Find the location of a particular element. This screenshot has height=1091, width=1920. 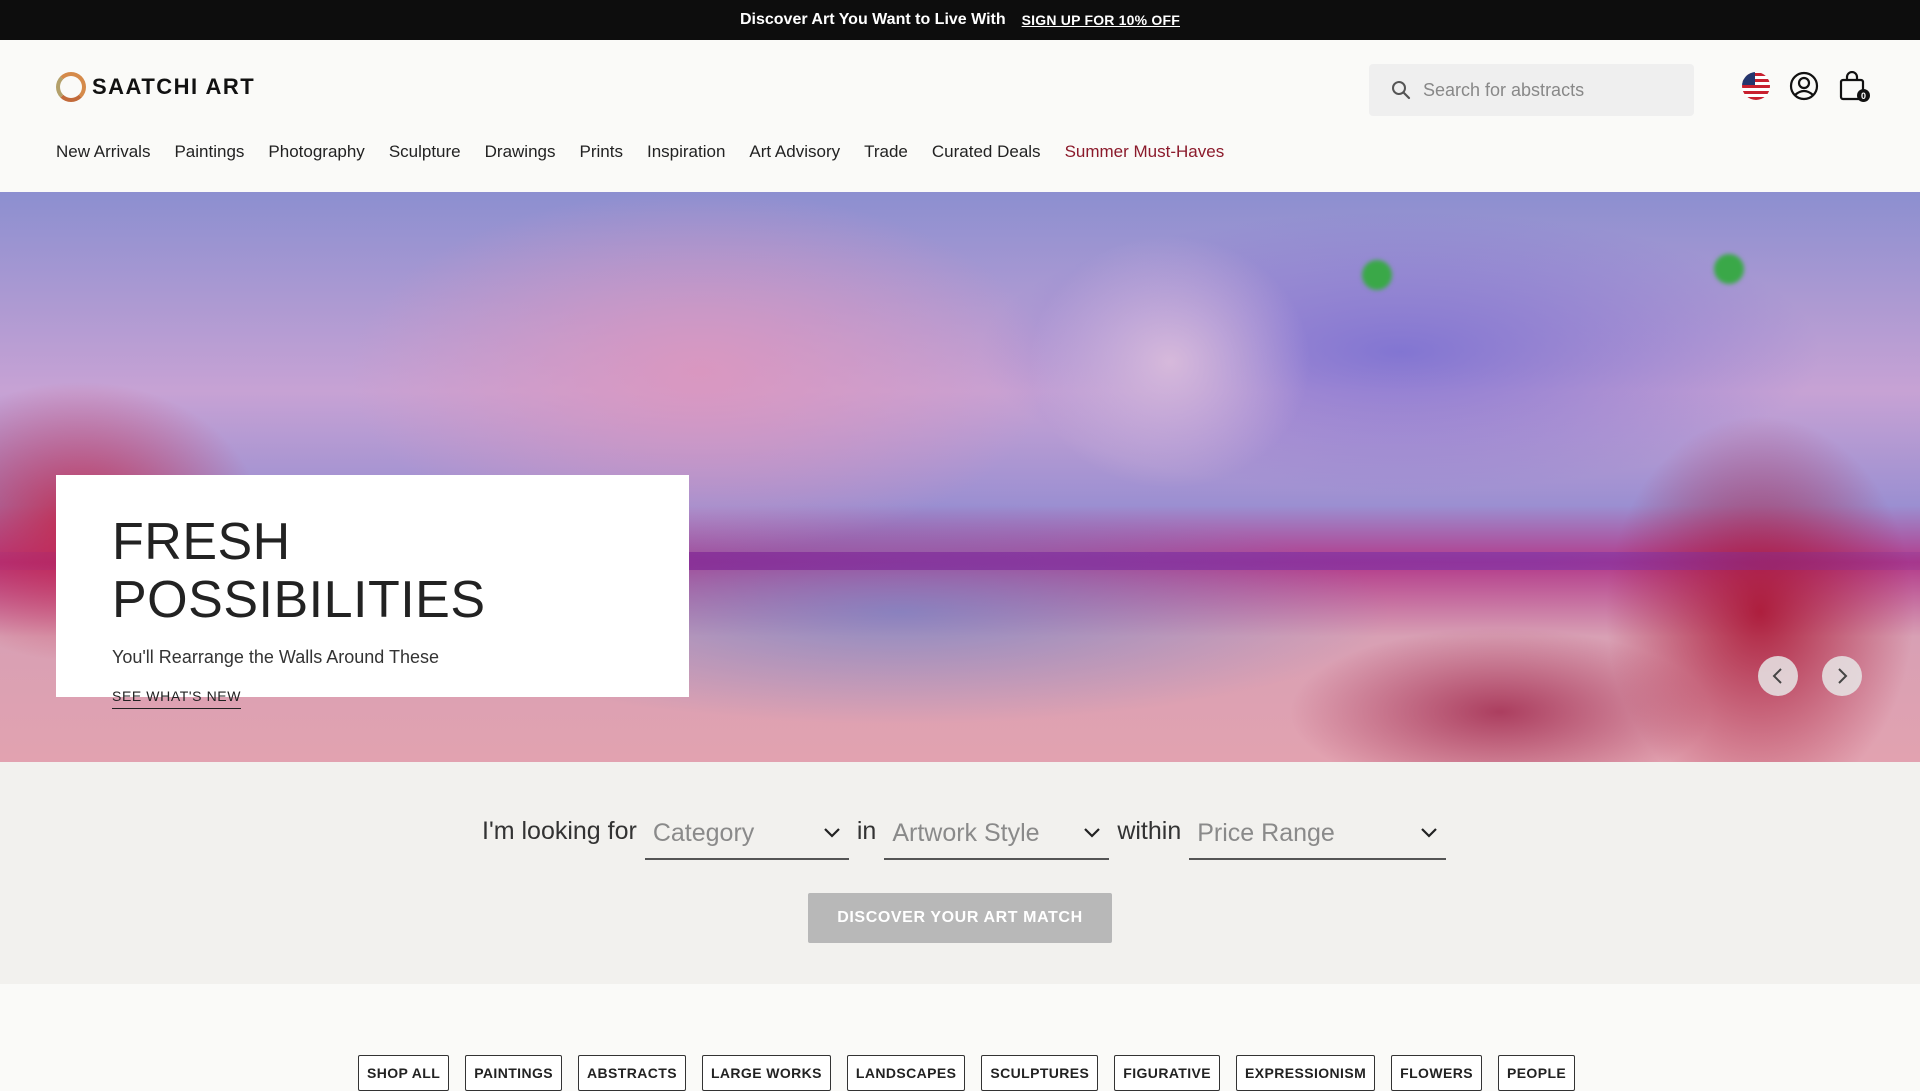

artwork-style-select-value: Artwork Style is located at coordinates (966, 832).